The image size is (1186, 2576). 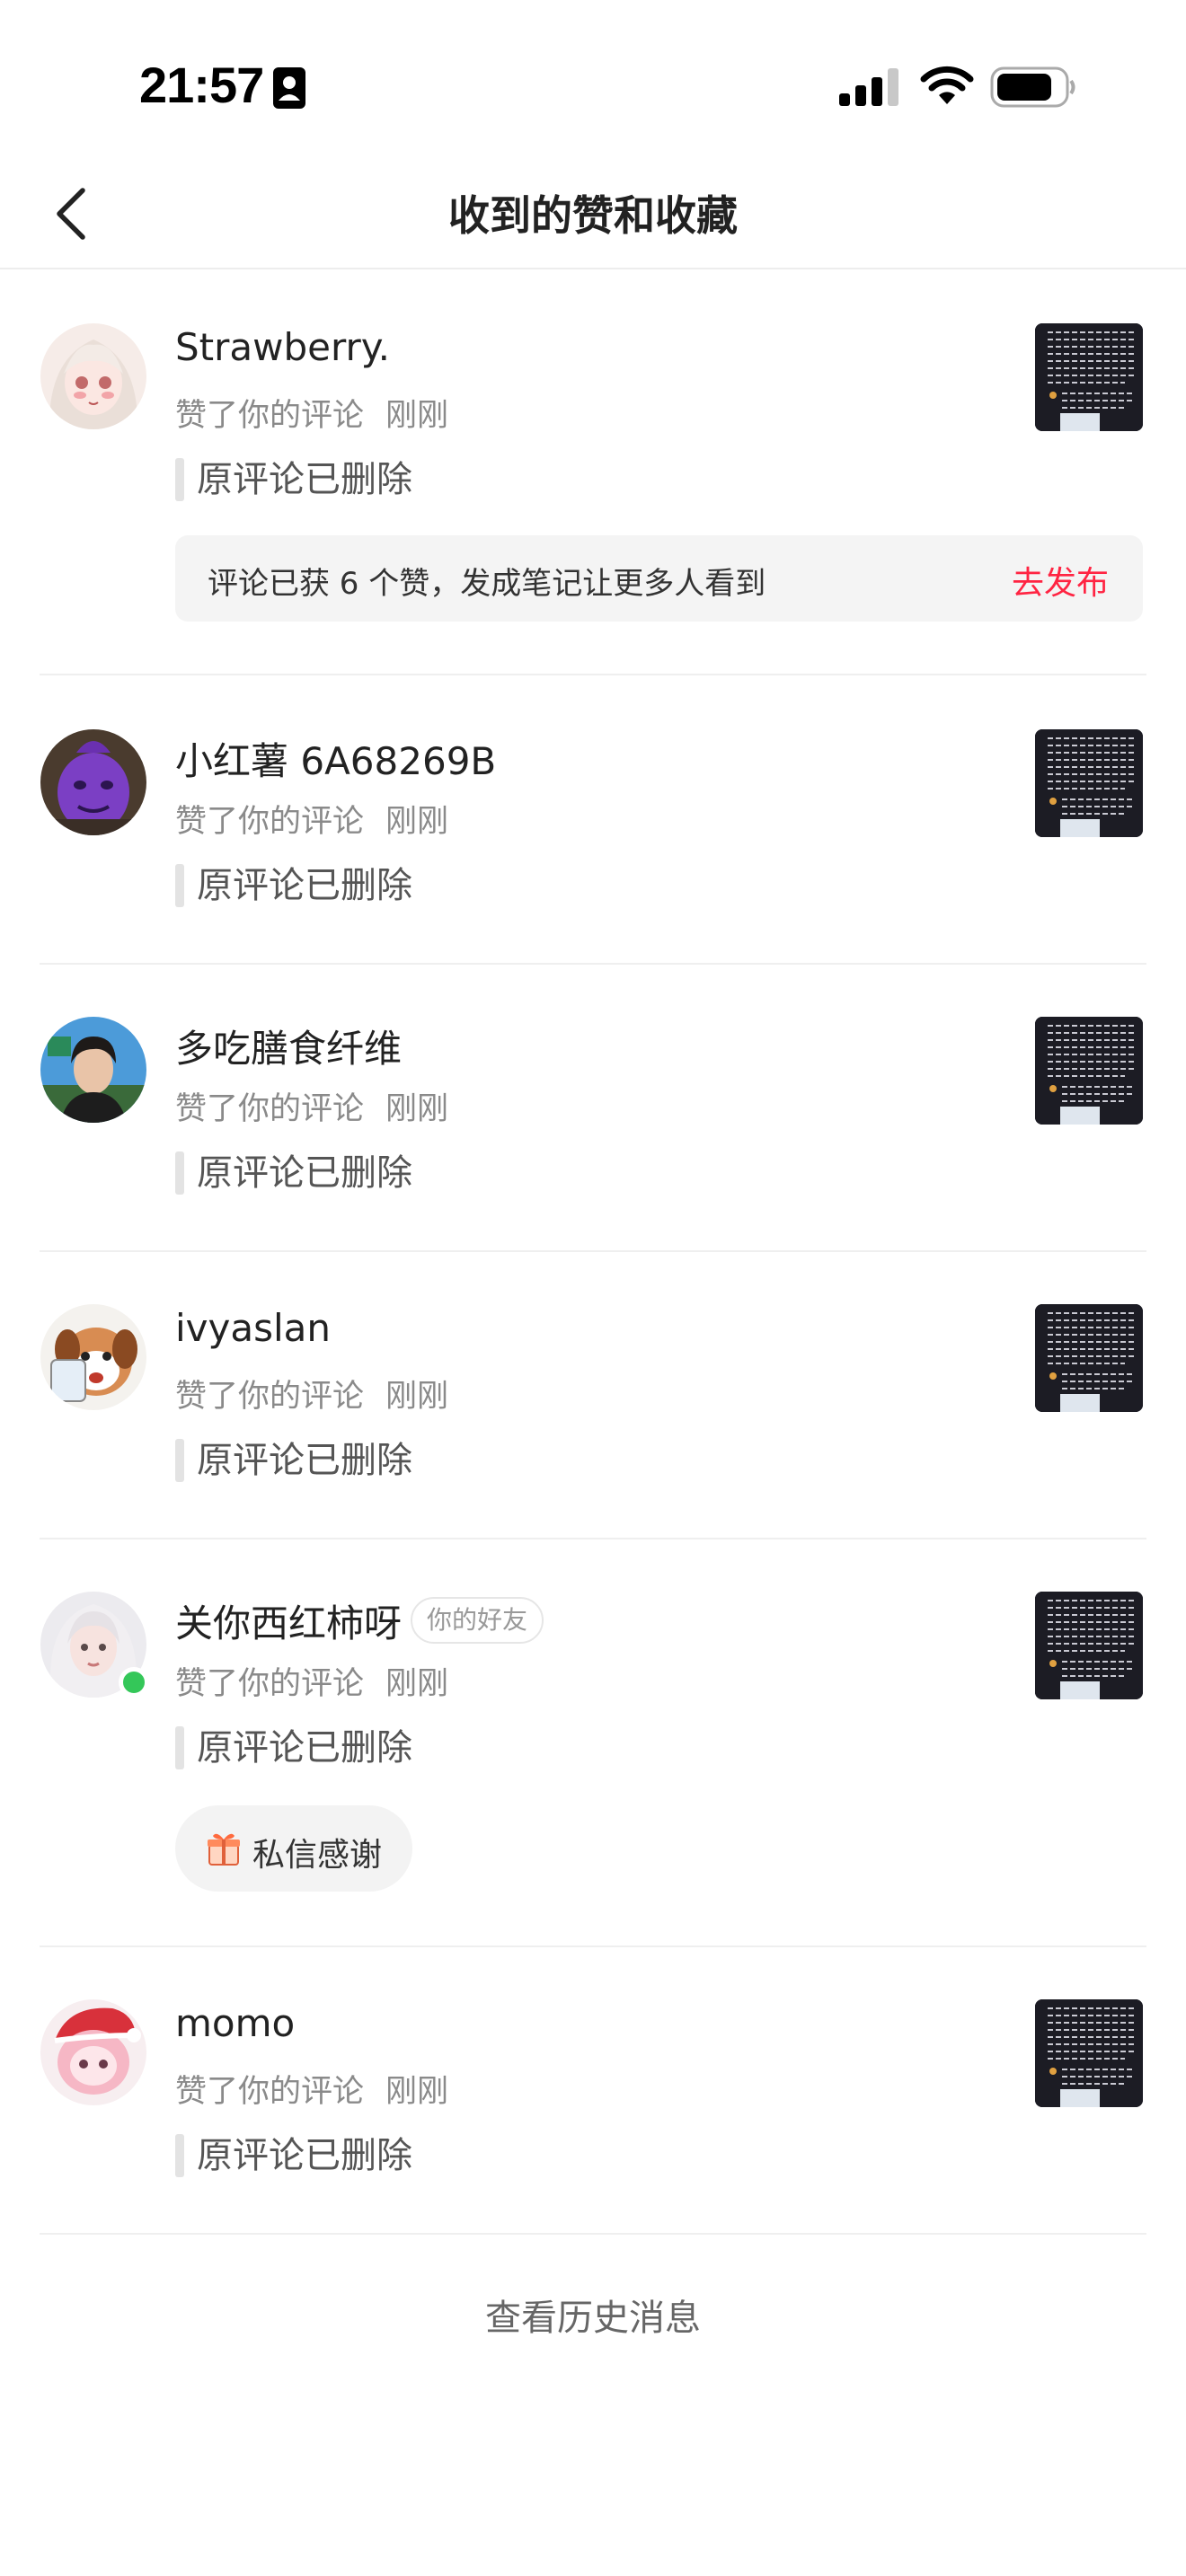 I want to click on gift-icon, so click(x=224, y=1849).